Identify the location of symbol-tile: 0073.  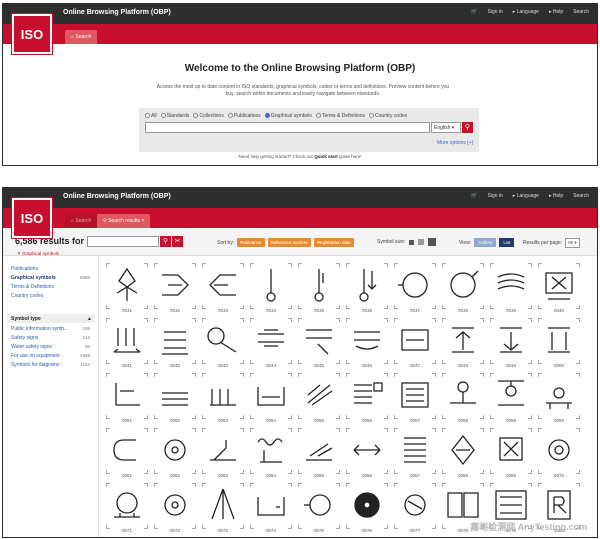
(223, 509).